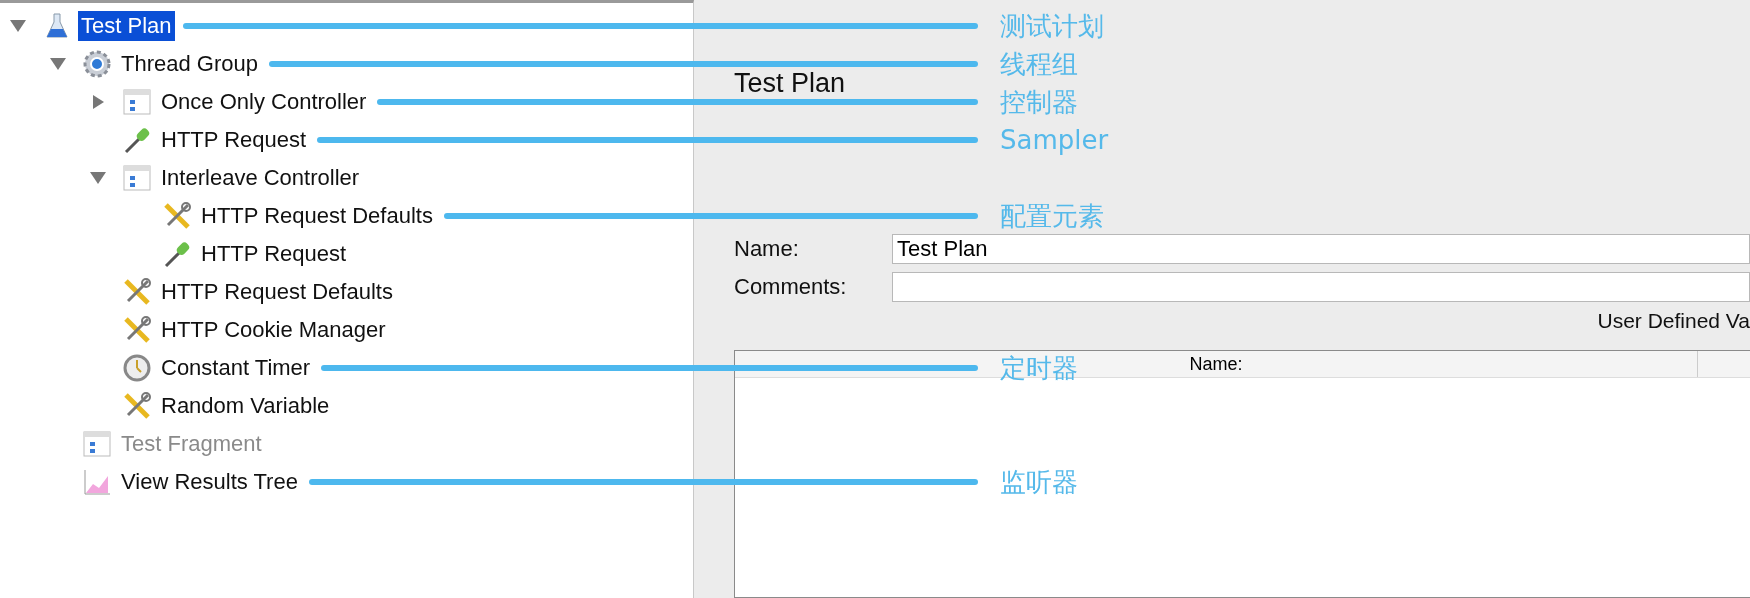  What do you see at coordinates (1039, 64) in the screenshot?
I see `annotation-label: 线程组` at bounding box center [1039, 64].